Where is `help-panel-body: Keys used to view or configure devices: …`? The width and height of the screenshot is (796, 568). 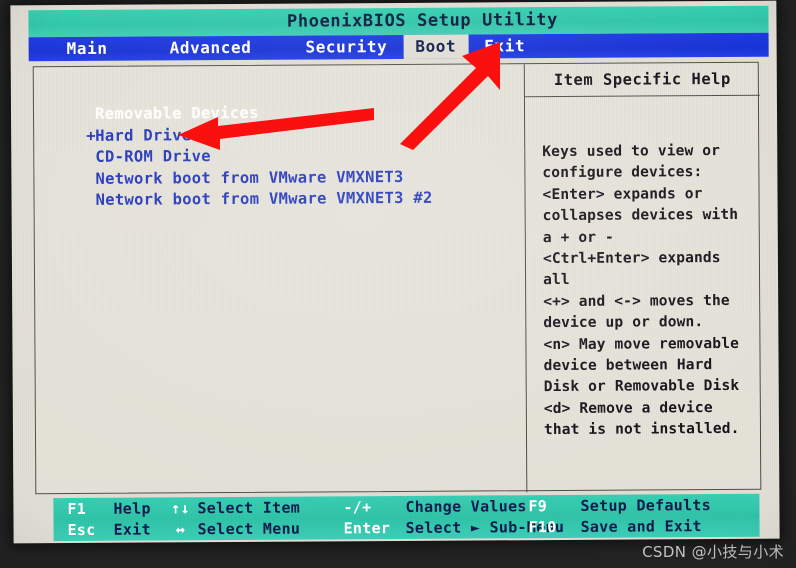
help-panel-body: Keys used to view or configure devices: … is located at coordinates (652, 290).